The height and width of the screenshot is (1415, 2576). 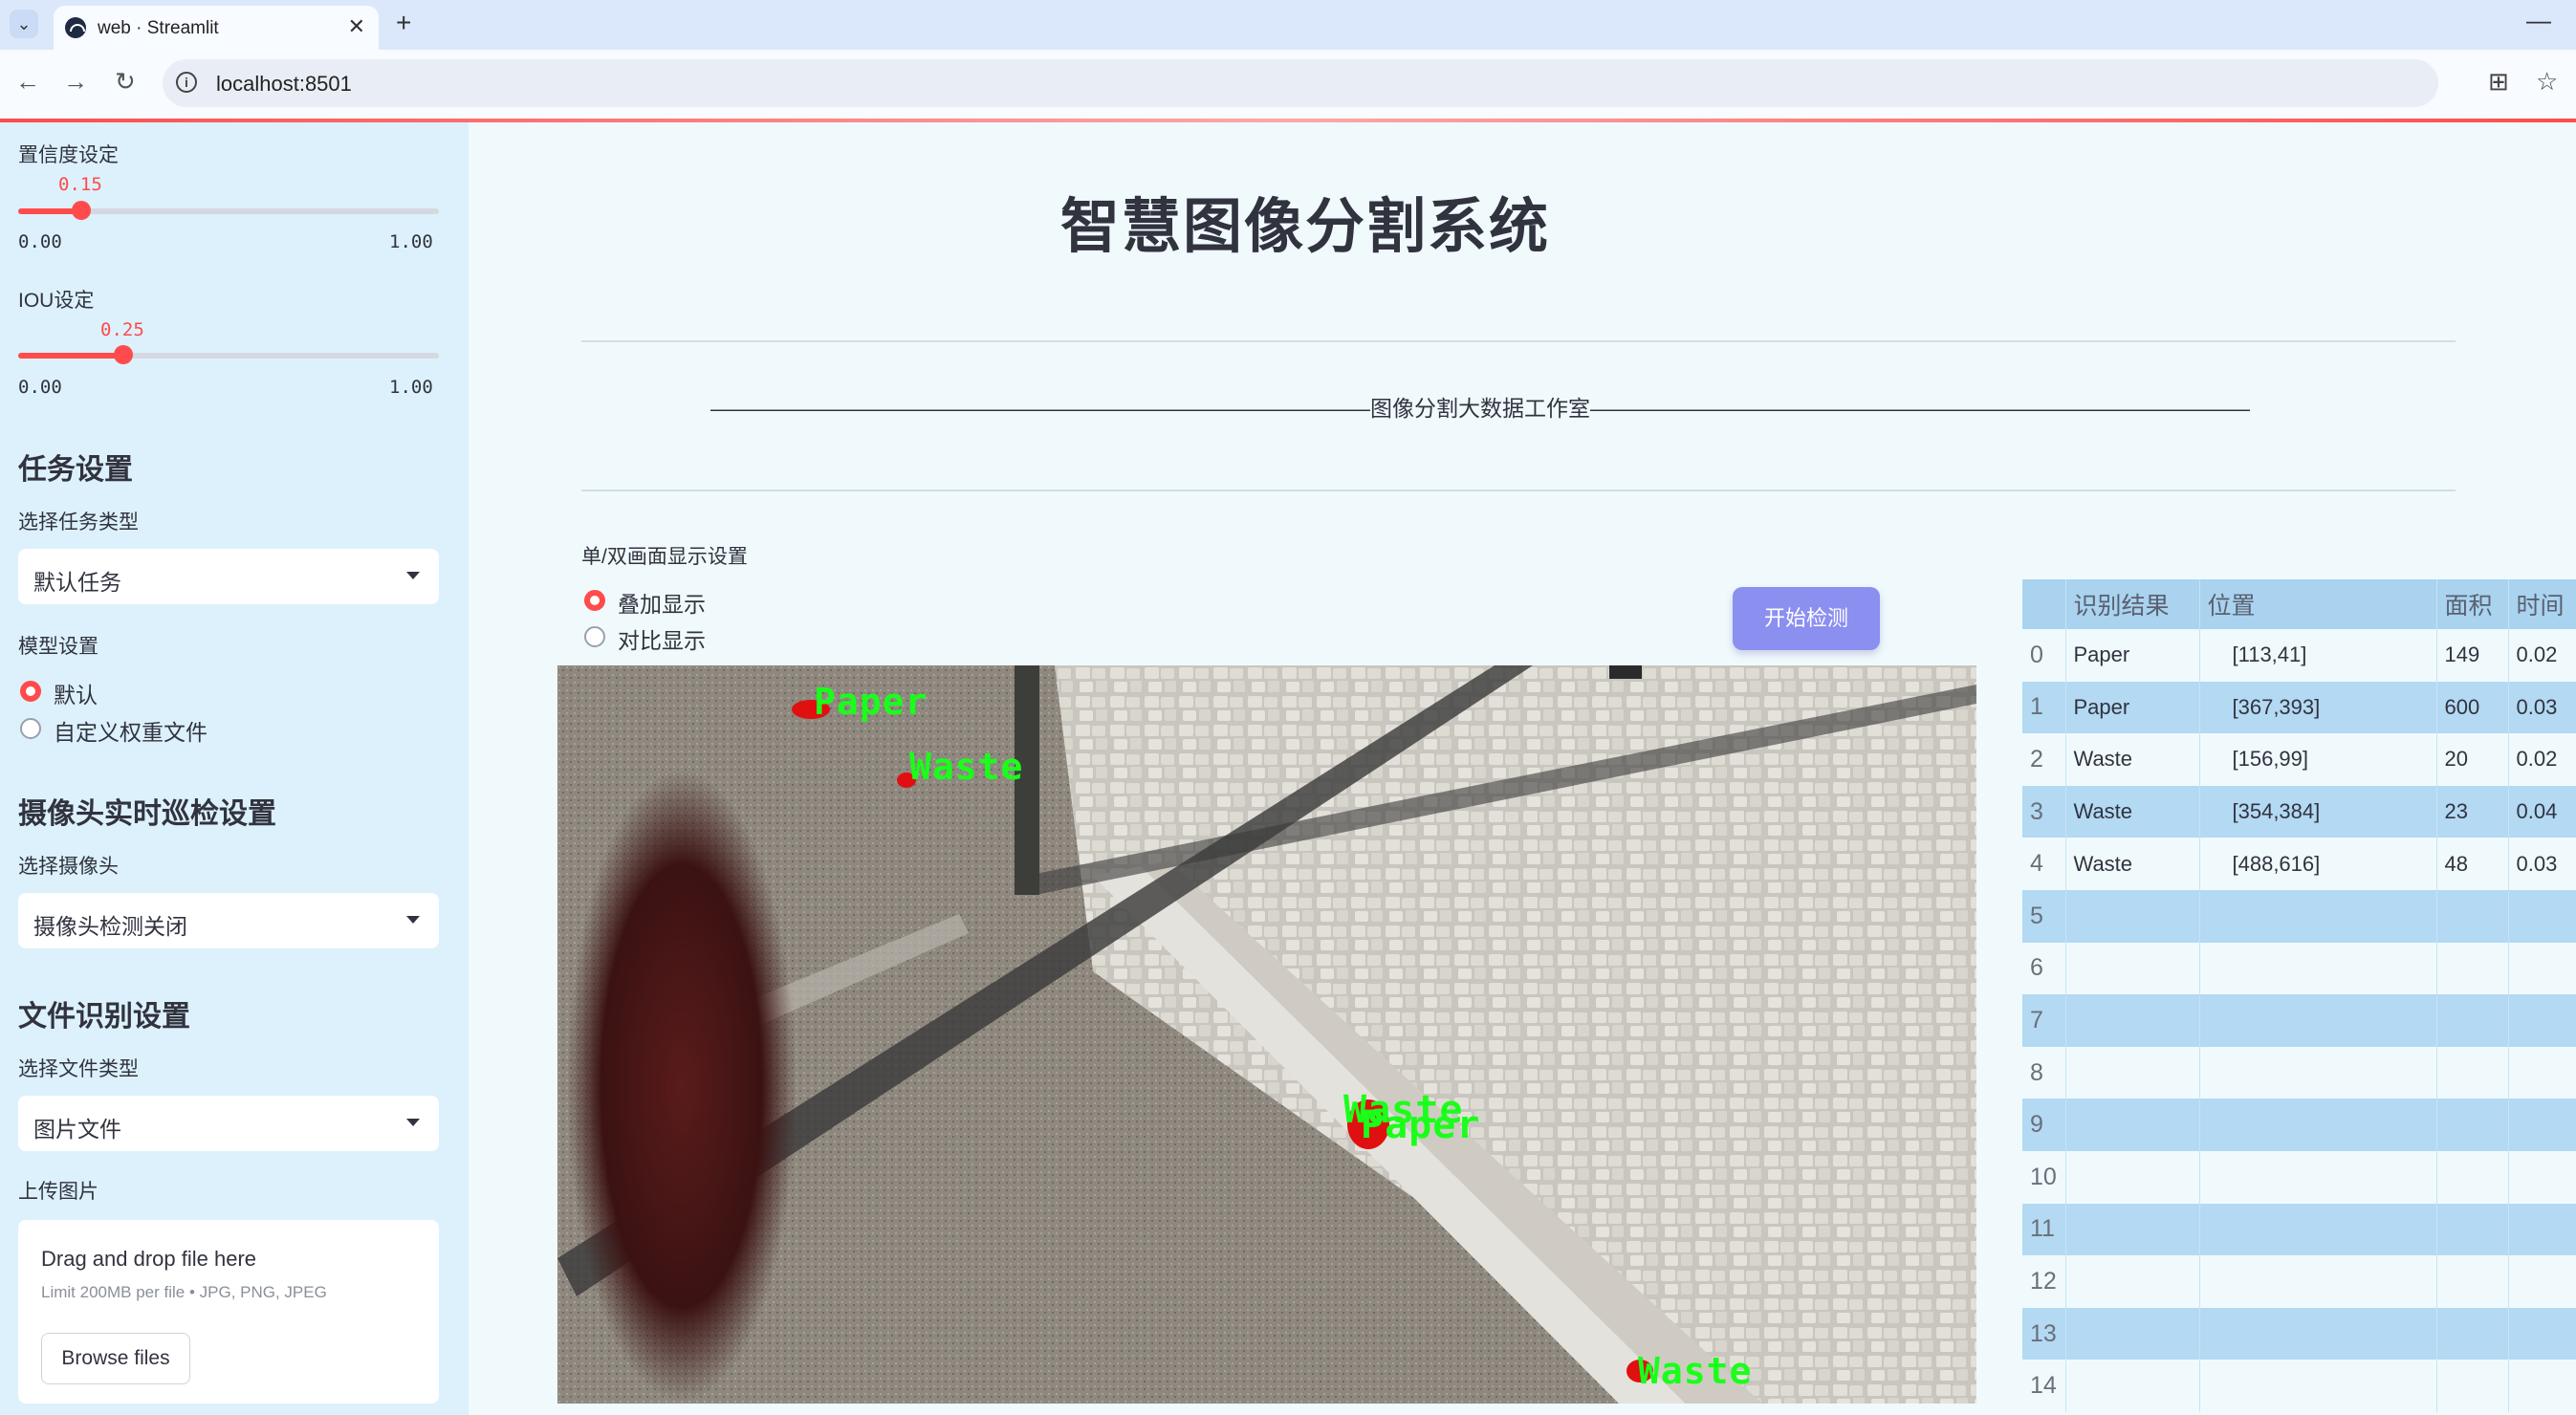 I want to click on column-header: 面积, so click(x=2472, y=604).